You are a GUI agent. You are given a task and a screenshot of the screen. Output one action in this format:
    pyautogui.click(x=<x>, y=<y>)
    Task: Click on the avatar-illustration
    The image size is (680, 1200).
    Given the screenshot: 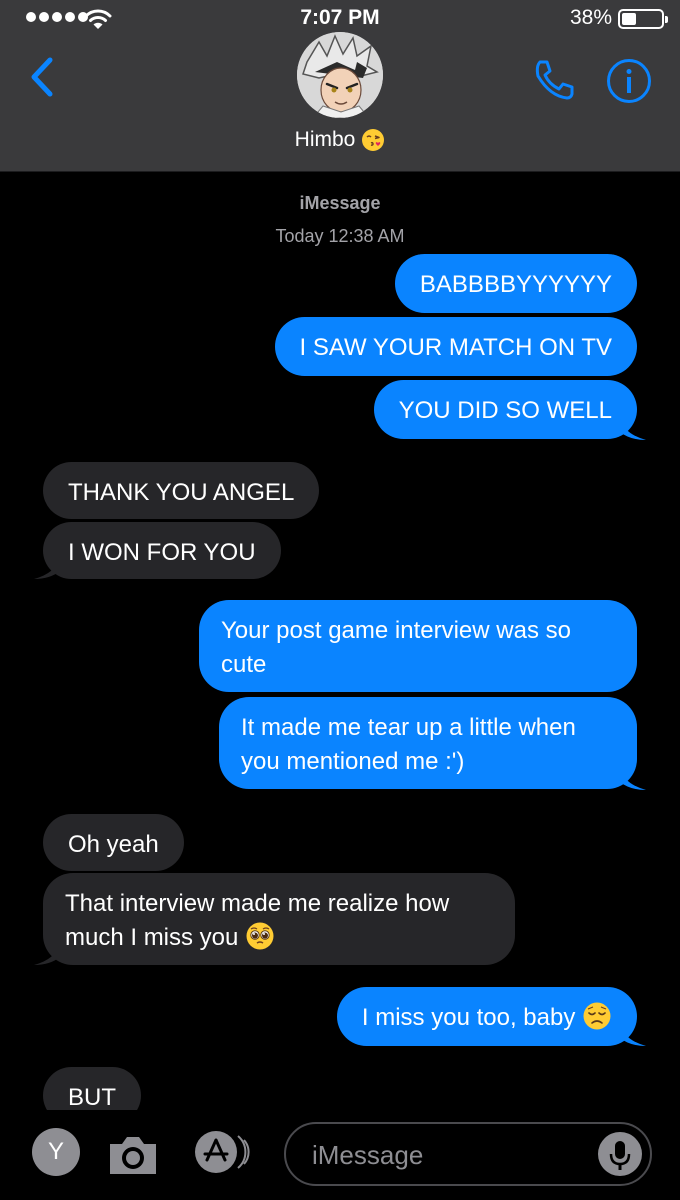 What is the action you would take?
    pyautogui.click(x=340, y=75)
    